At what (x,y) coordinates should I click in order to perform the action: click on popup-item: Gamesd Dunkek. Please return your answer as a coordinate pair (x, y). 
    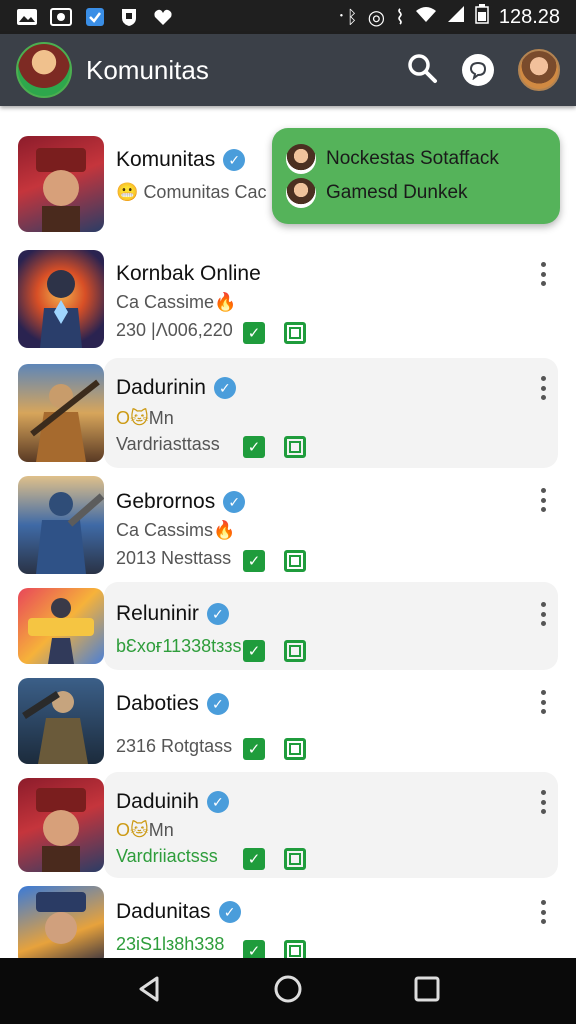
    Looking at the image, I should click on (377, 193).